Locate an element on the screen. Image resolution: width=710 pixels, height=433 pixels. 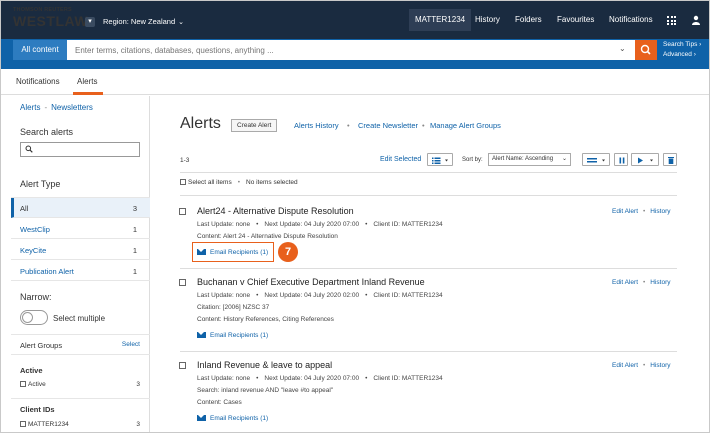
alert-groups-row: Alert Groups Select is located at coordinates (80, 345).